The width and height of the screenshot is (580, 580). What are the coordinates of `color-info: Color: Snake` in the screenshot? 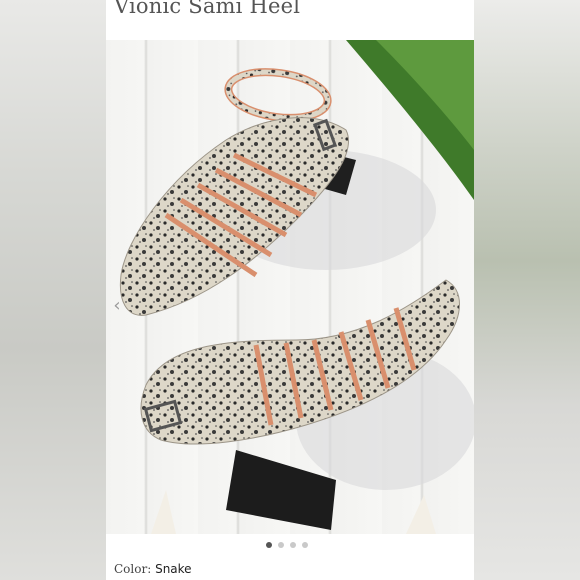 It's located at (153, 569).